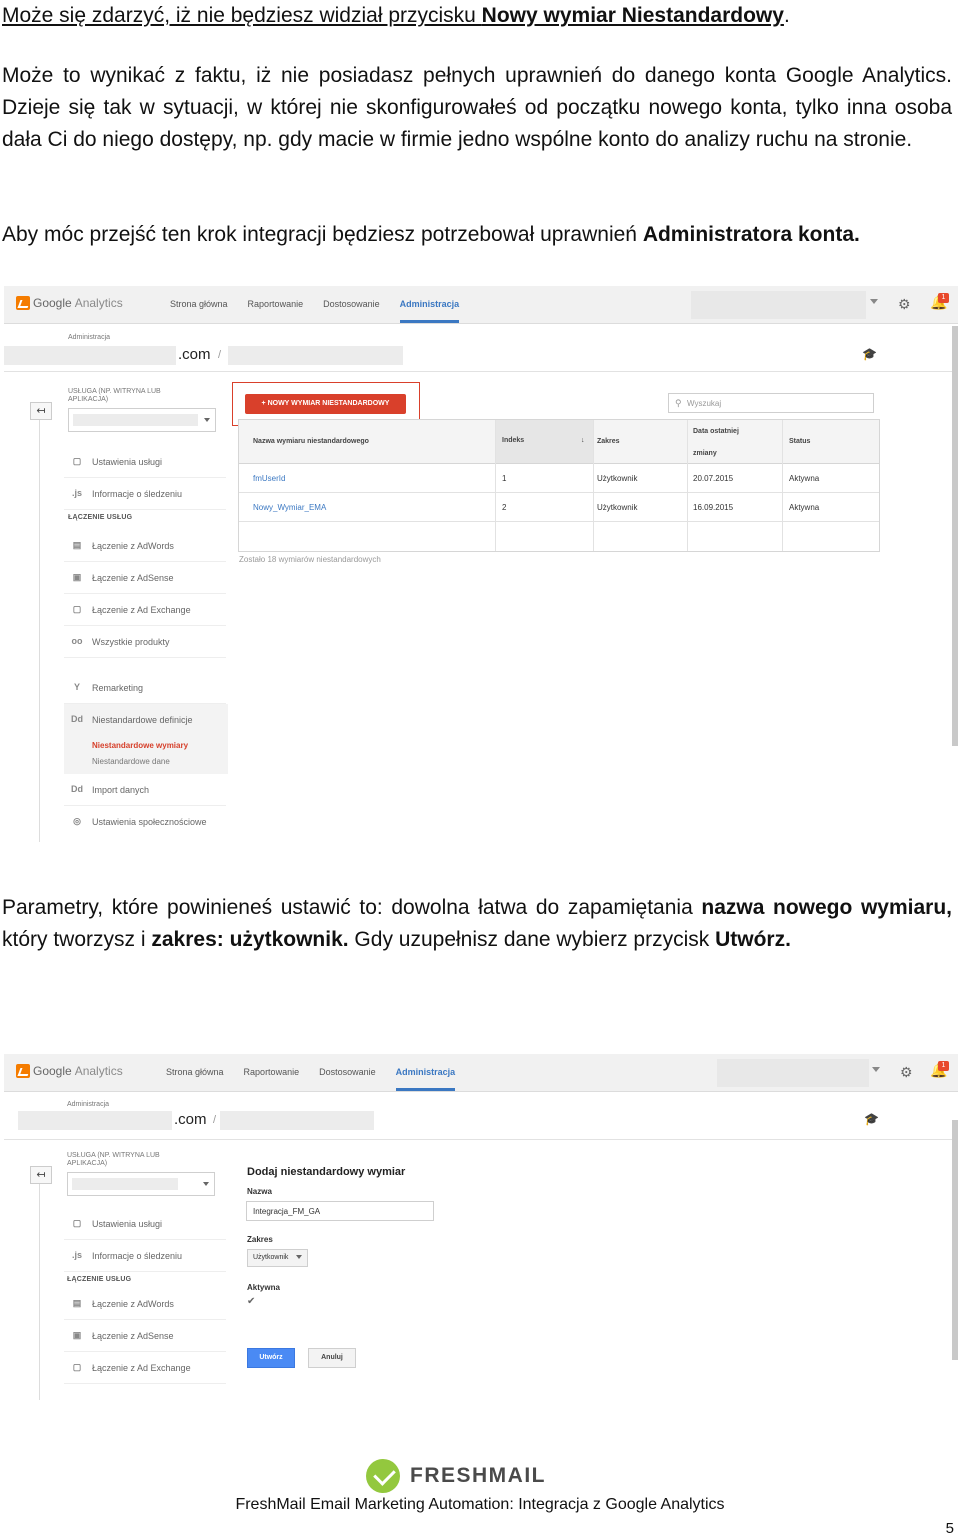 This screenshot has height=1538, width=960. What do you see at coordinates (771, 403) in the screenshot?
I see `search-input: ⚲ Wyszukaj` at bounding box center [771, 403].